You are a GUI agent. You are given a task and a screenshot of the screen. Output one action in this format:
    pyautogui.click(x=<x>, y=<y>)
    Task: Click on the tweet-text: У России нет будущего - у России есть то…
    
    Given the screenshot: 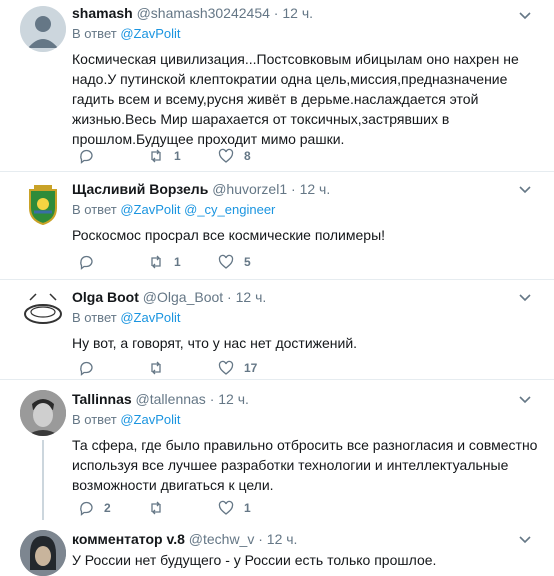 What is the action you would take?
    pyautogui.click(x=254, y=560)
    